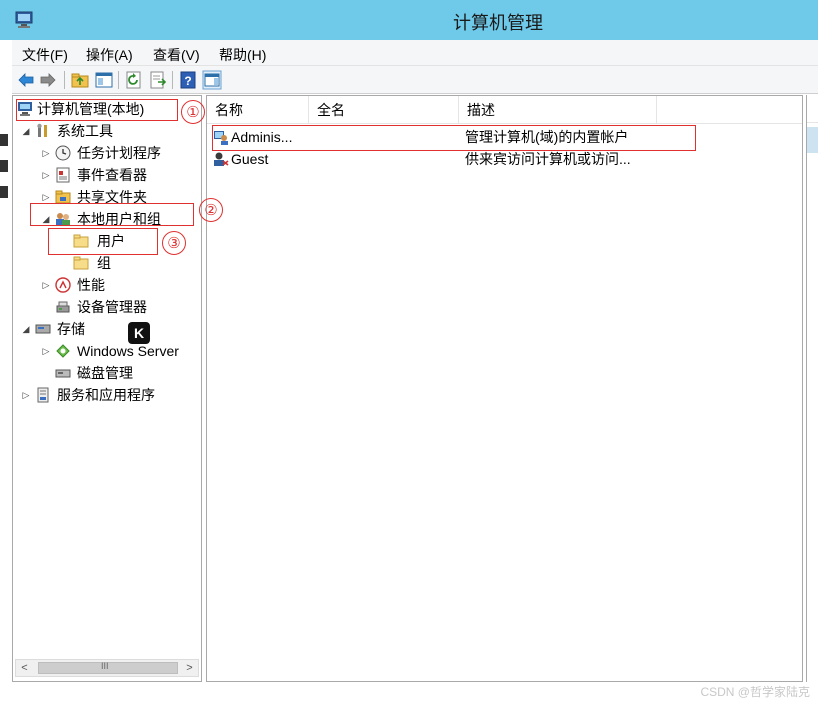 The height and width of the screenshot is (704, 818). What do you see at coordinates (63, 307) in the screenshot?
I see `device-manager-icon` at bounding box center [63, 307].